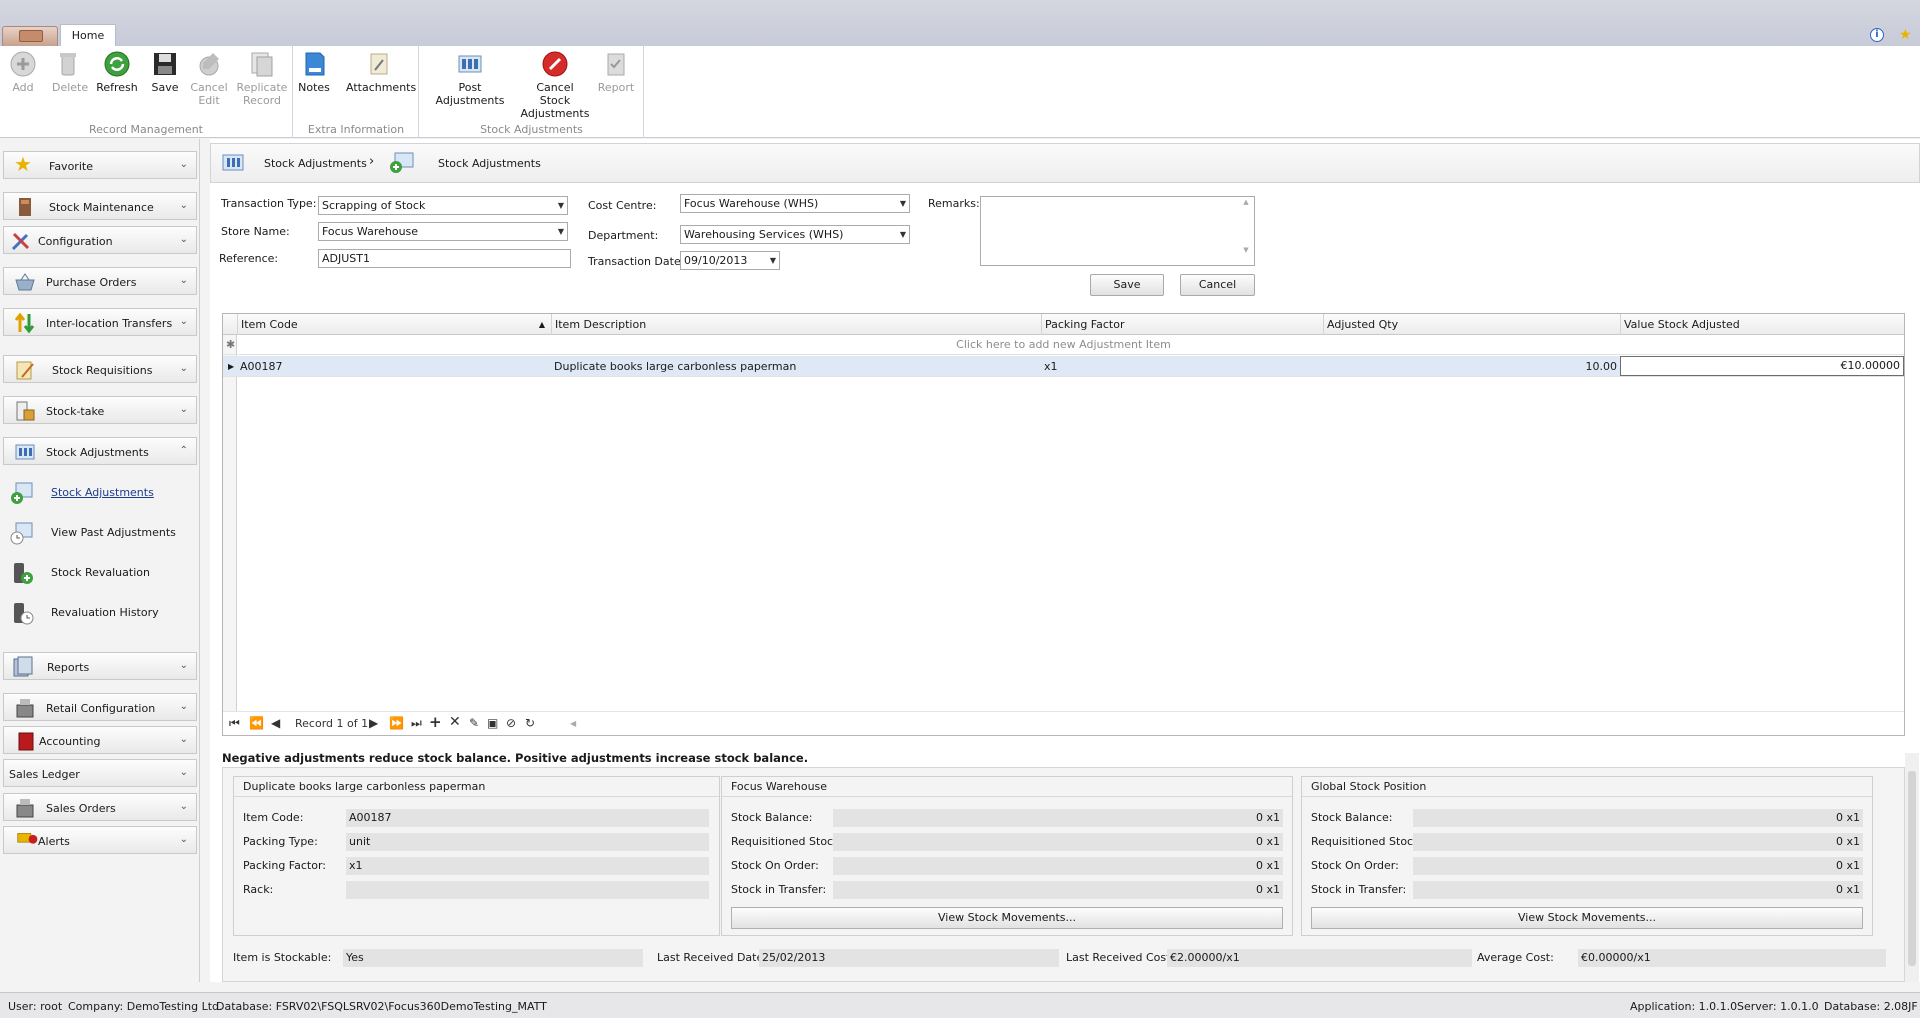  Describe the element at coordinates (470, 78) in the screenshot. I see `post-adjustments-button: Post Adjustments` at that location.